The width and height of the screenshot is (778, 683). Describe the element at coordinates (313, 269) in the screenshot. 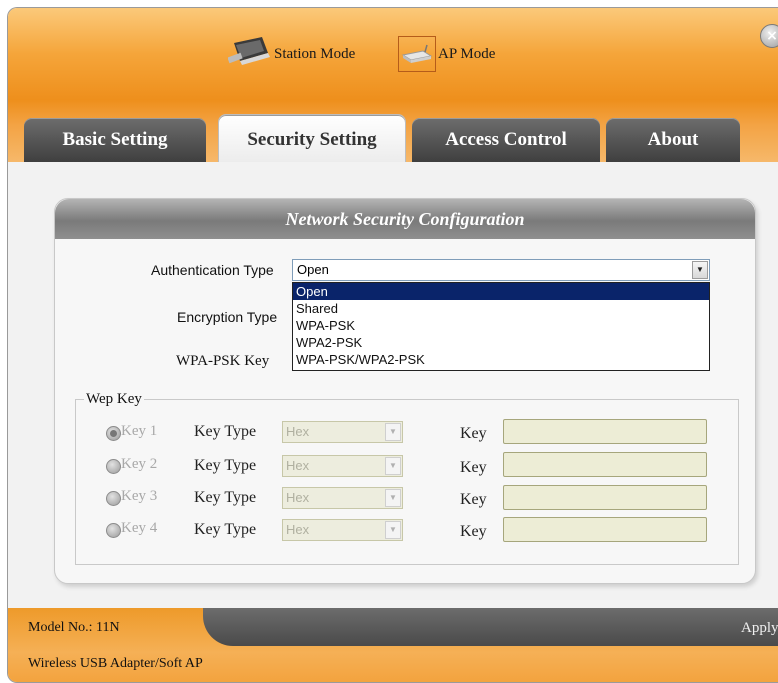

I see `auth-type-value: Open` at that location.